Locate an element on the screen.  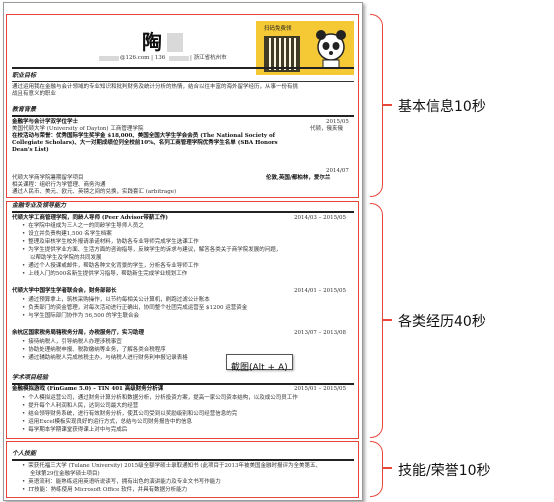
experience-label: 各类经历40秒 is located at coordinates (442, 322).